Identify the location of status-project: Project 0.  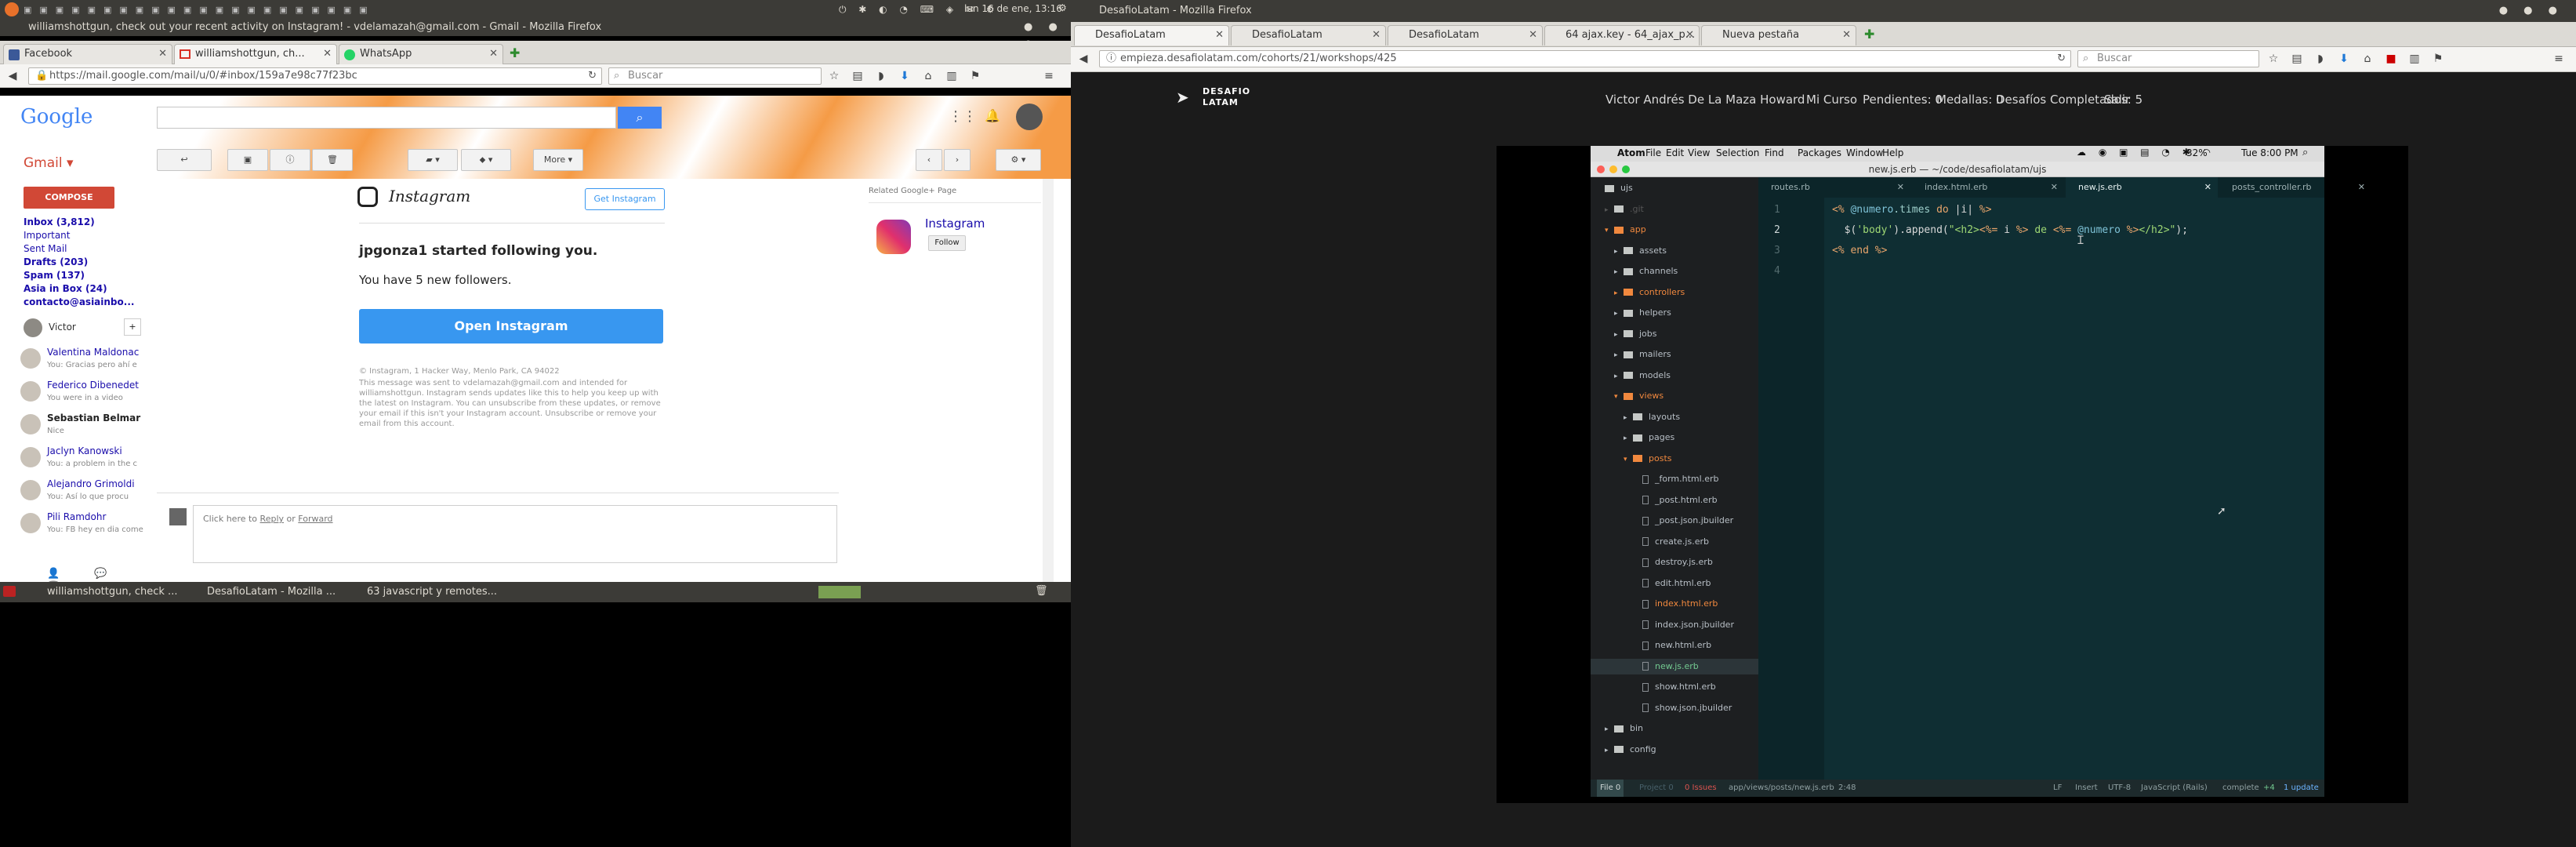
(1656, 788).